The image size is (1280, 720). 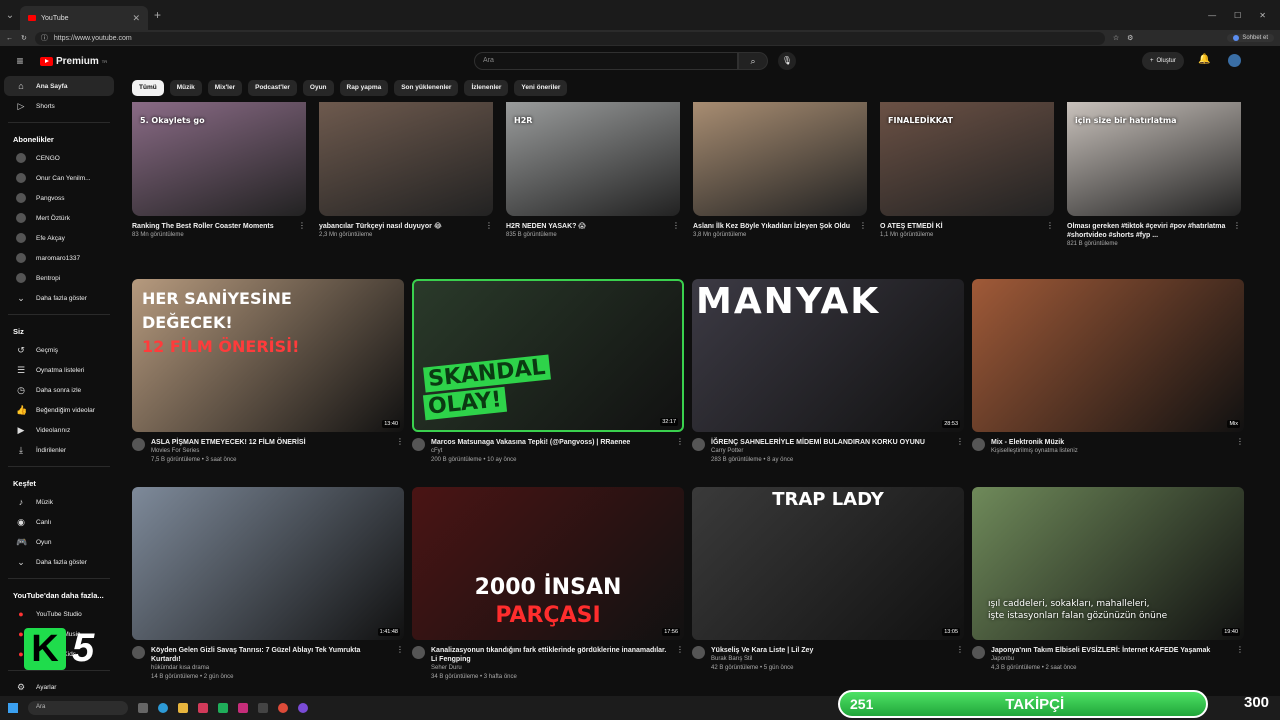 I want to click on channel-name: Japonbu, so click(x=1110, y=659).